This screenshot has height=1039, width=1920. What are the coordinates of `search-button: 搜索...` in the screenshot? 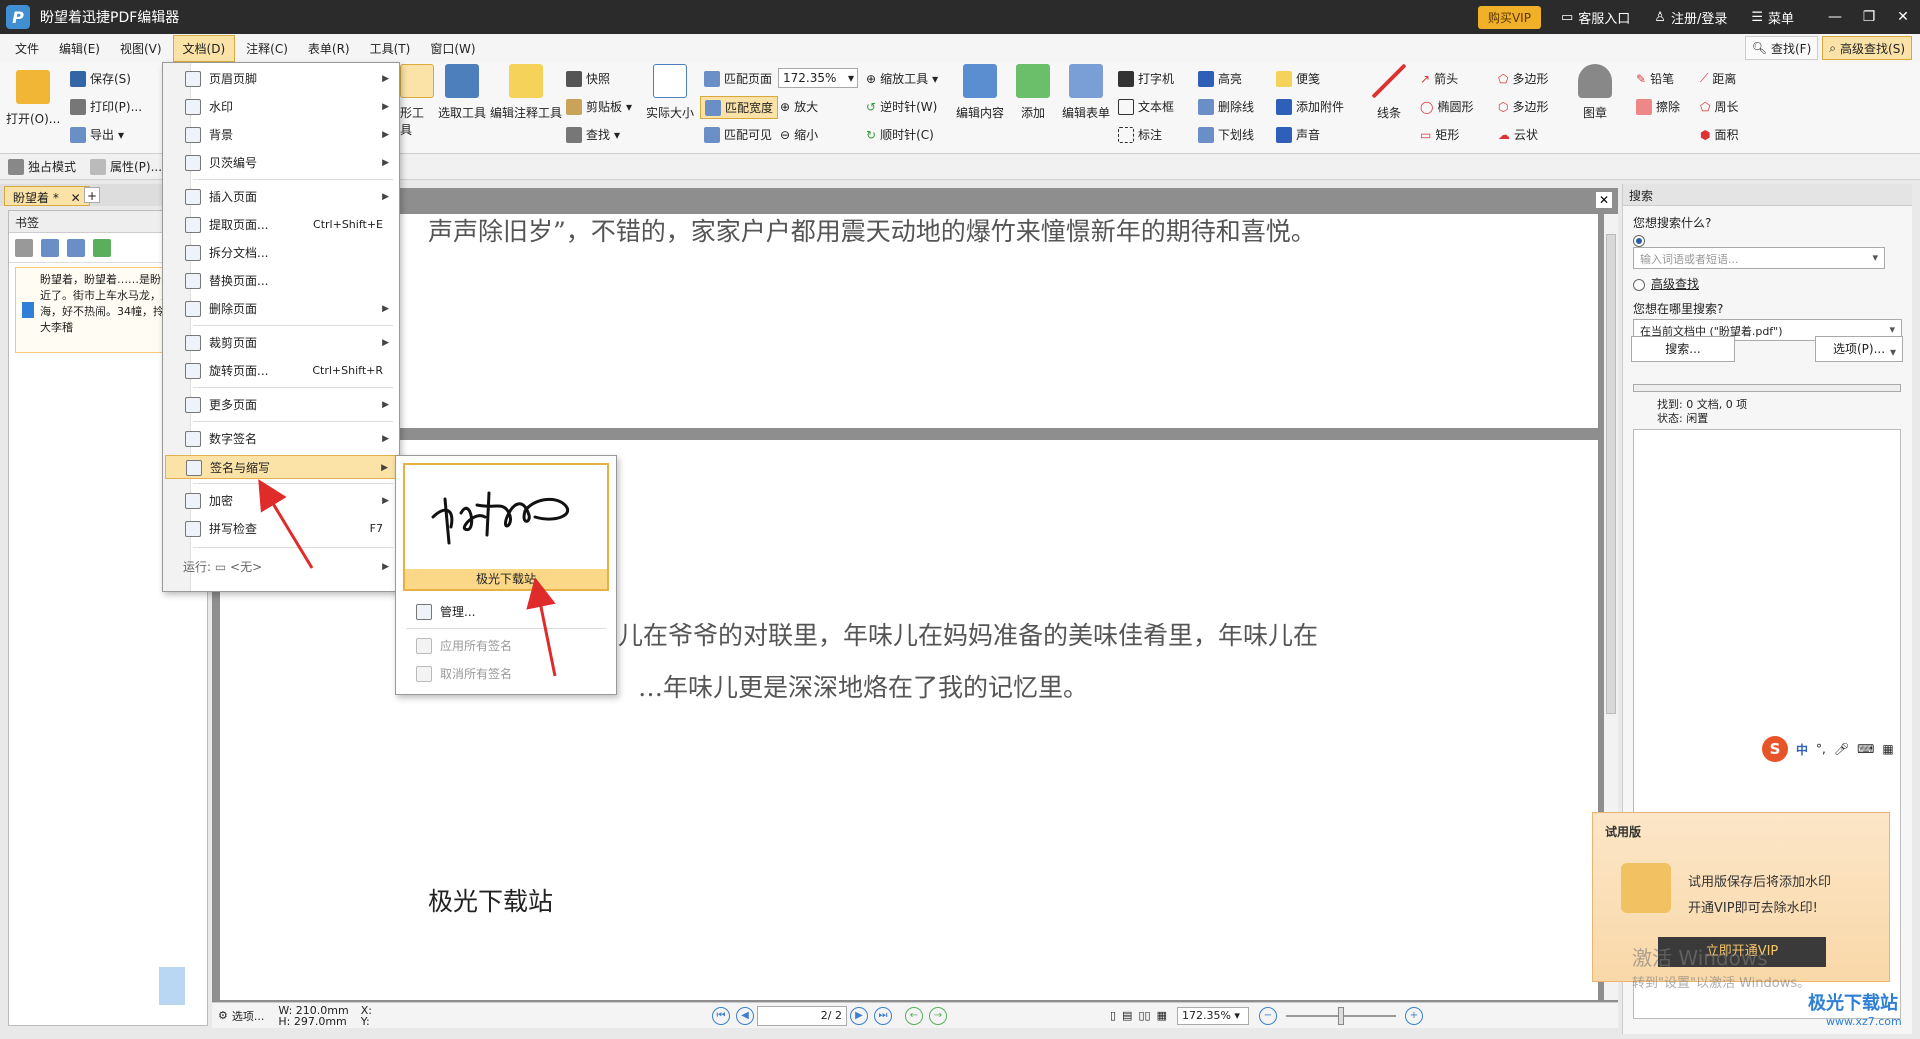 It's located at (1683, 349).